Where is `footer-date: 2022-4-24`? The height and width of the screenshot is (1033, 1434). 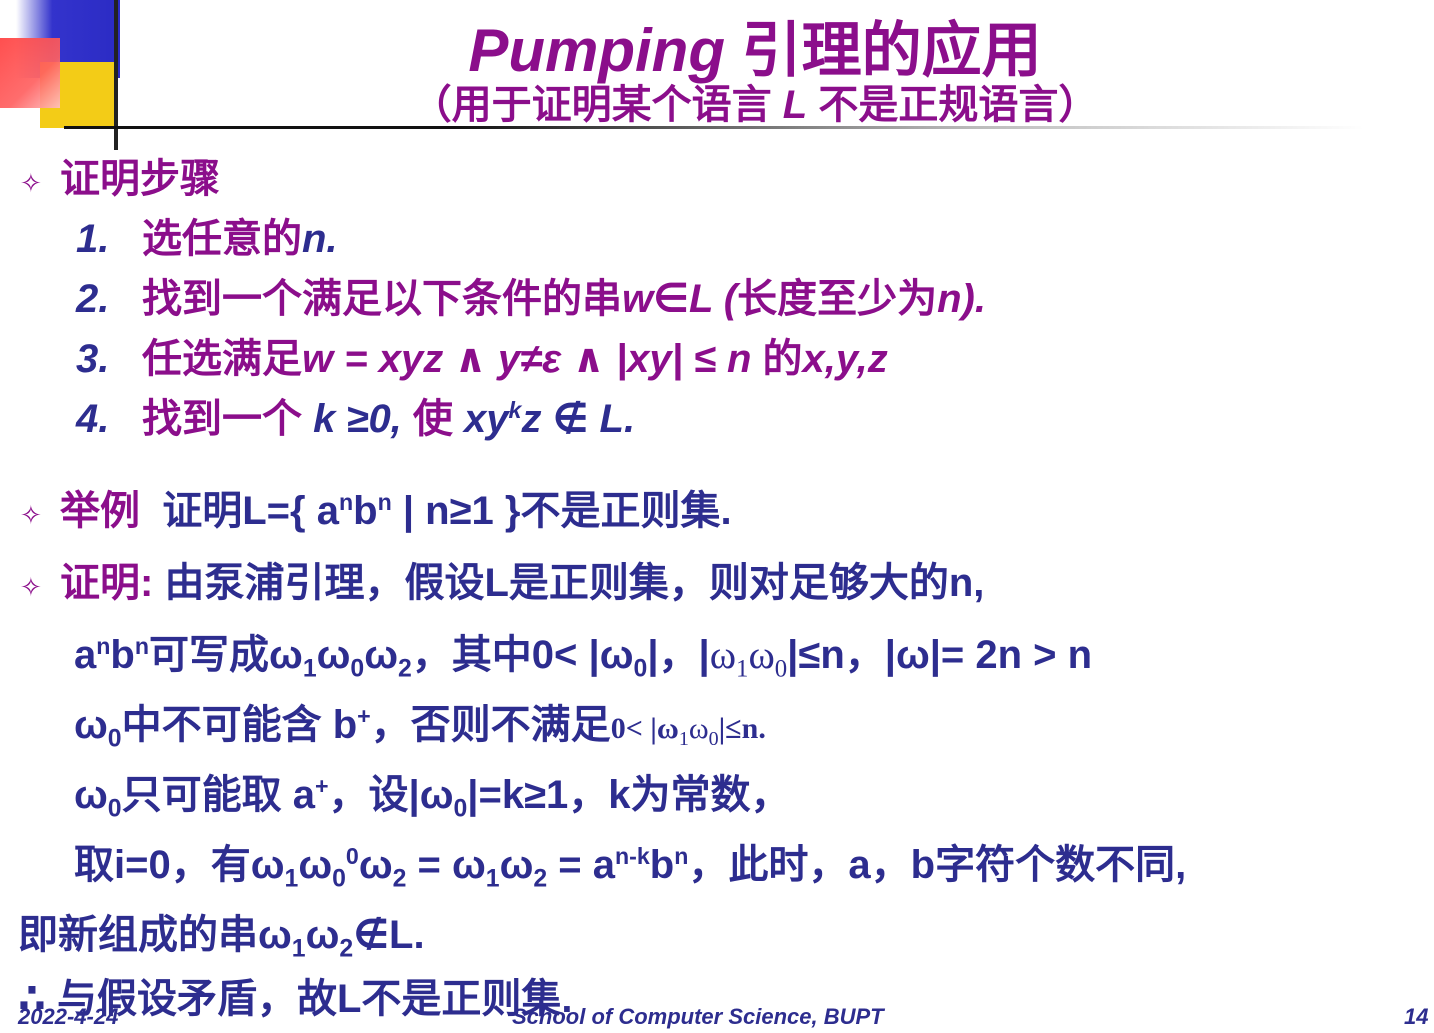
footer-date: 2022-4-24 is located at coordinates (68, 1016).